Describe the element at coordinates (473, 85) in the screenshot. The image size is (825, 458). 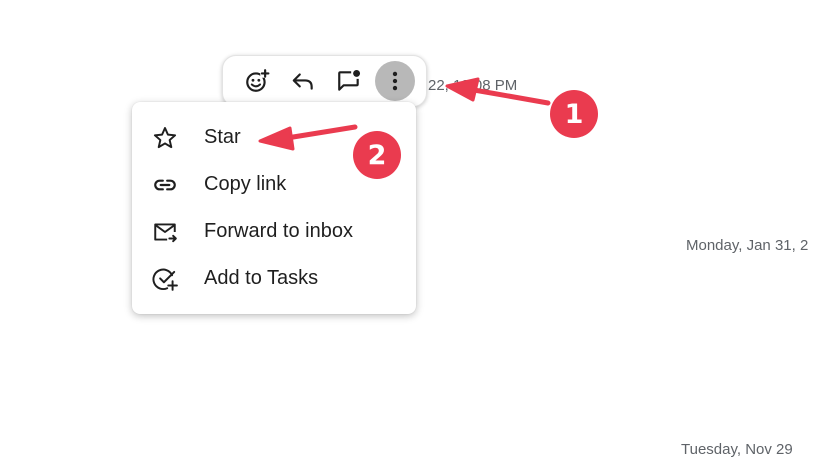
I see `message-timestamp: 22, 12:08 PM` at that location.